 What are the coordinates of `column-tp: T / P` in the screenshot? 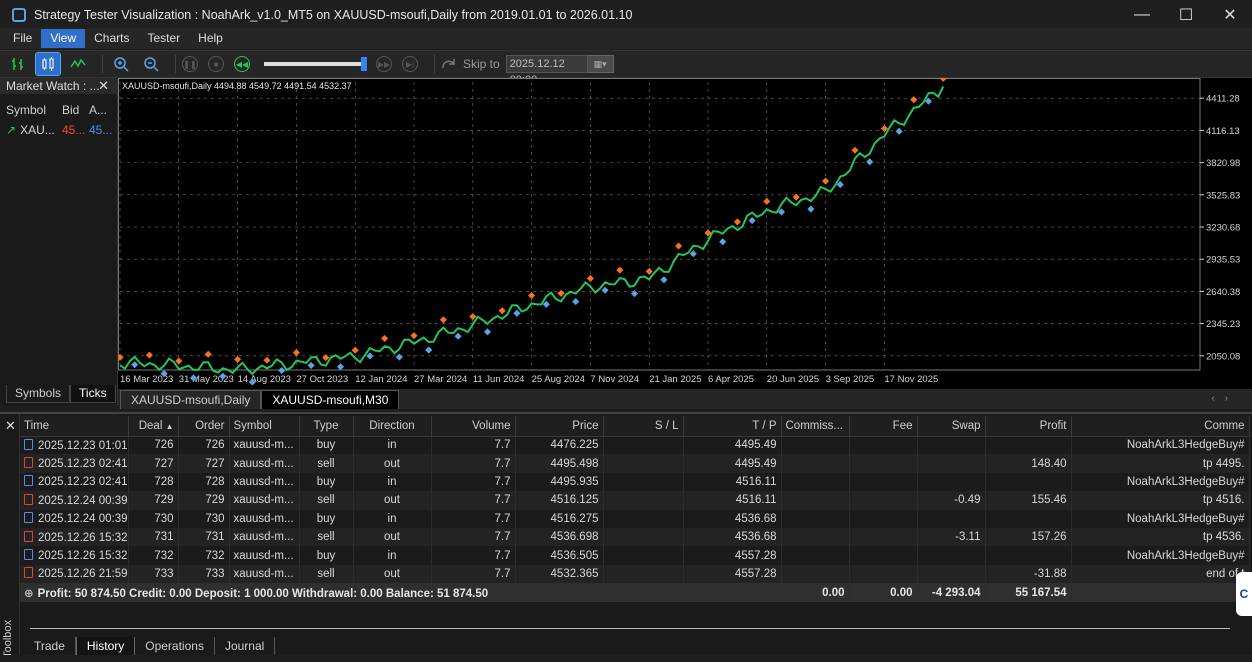 It's located at (732, 426).